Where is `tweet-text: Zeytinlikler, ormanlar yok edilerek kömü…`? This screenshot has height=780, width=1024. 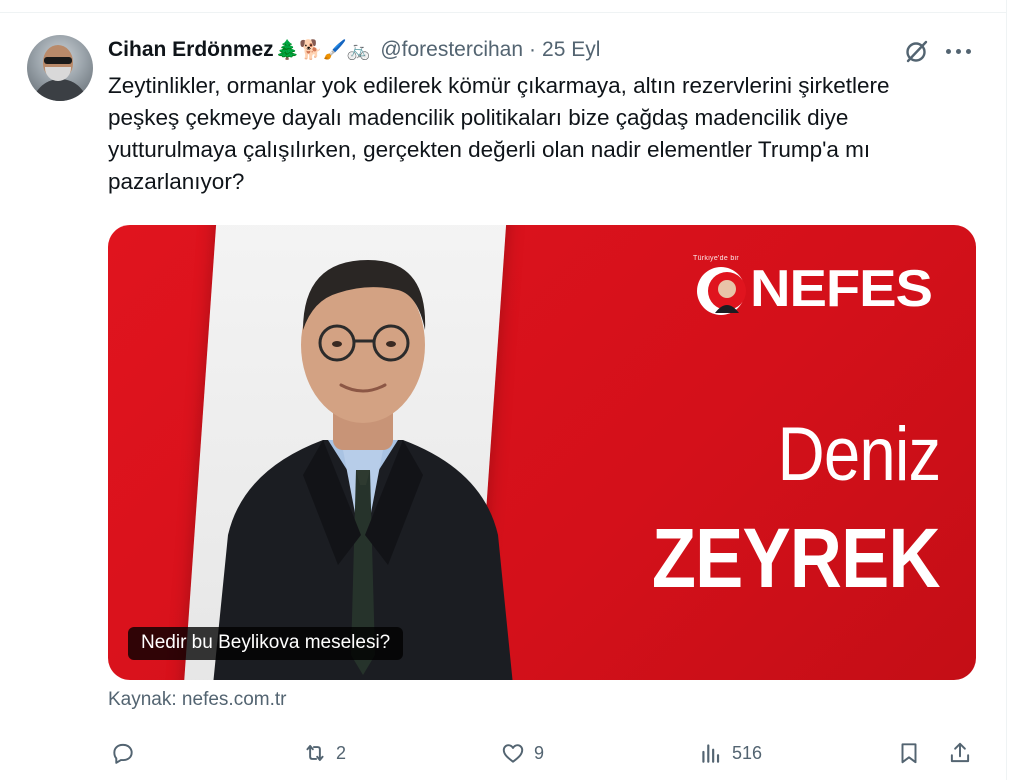
tweet-text: Zeytinlikler, ormanlar yok edilerek kömü… is located at coordinates (499, 133).